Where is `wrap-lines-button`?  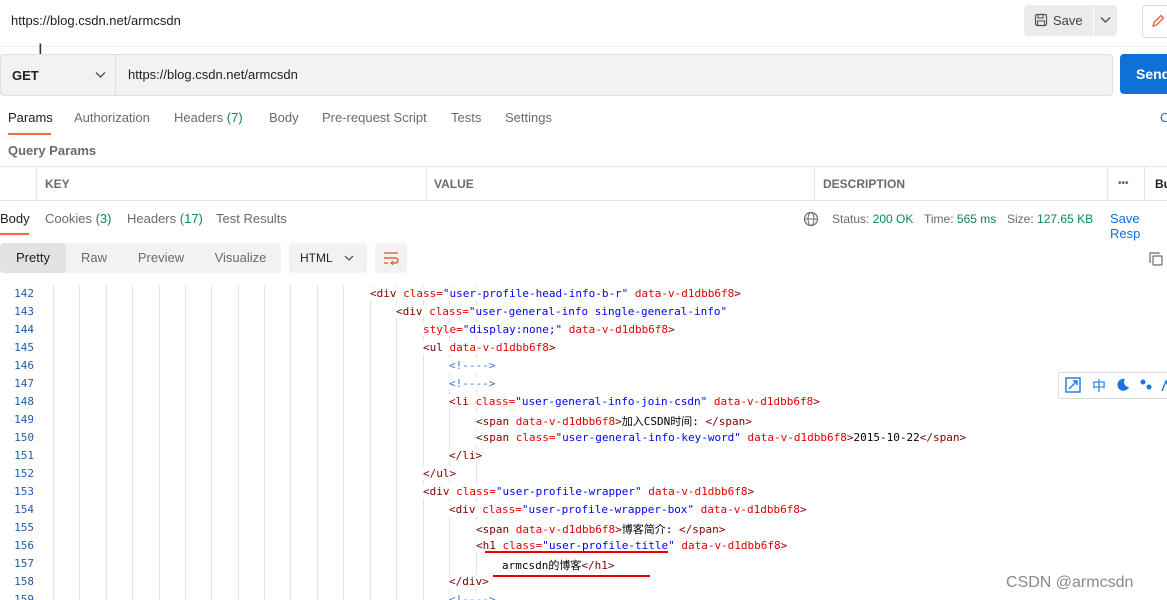 wrap-lines-button is located at coordinates (391, 258).